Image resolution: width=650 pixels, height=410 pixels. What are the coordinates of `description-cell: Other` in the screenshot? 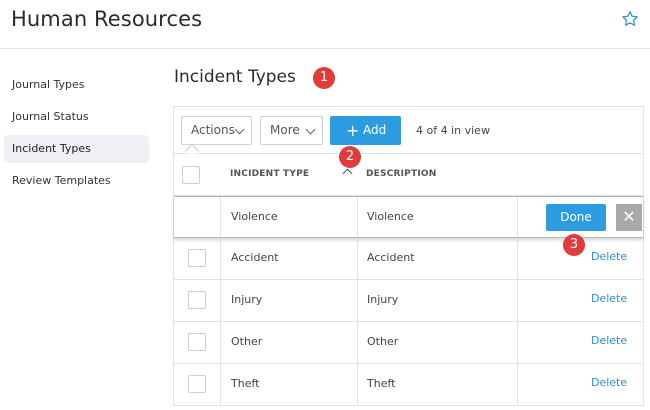 It's located at (383, 341).